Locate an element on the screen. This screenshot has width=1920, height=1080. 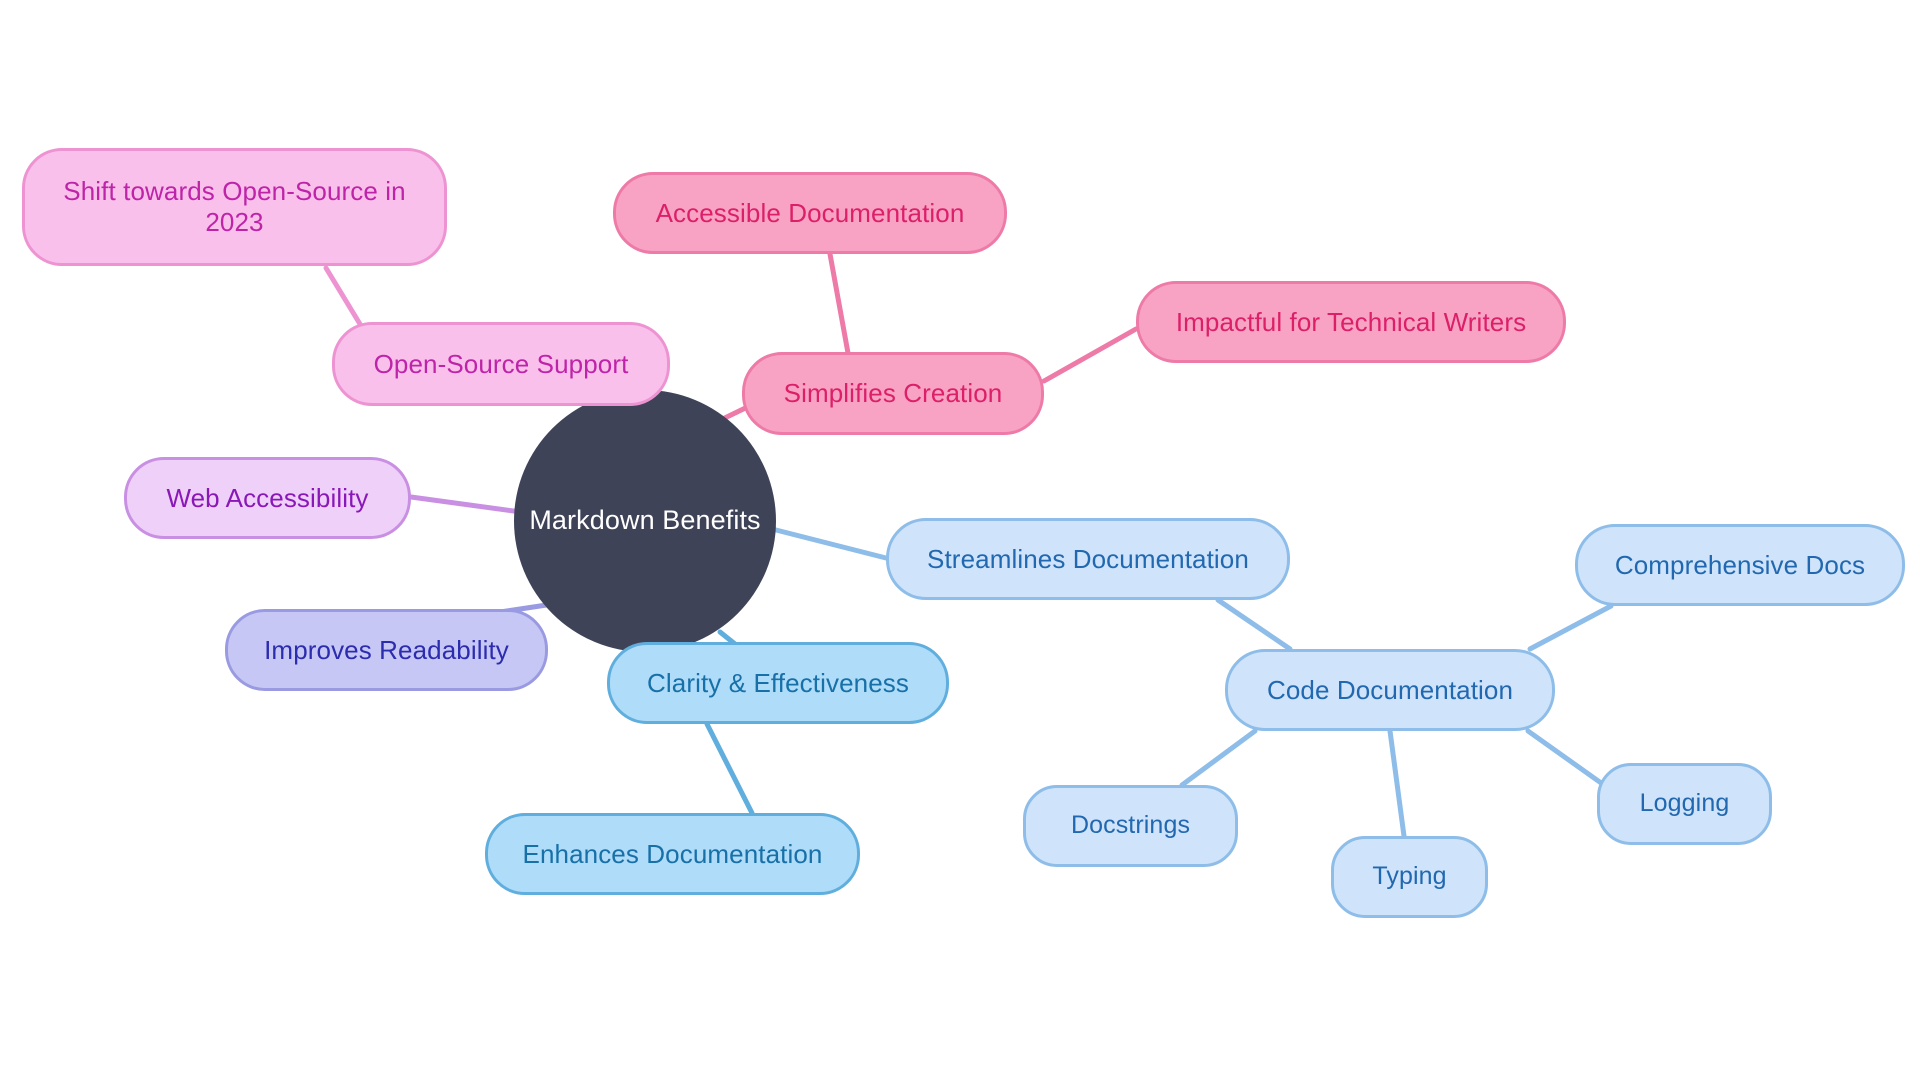
edge-root-to-web-accessibility is located at coordinates (466, 504).